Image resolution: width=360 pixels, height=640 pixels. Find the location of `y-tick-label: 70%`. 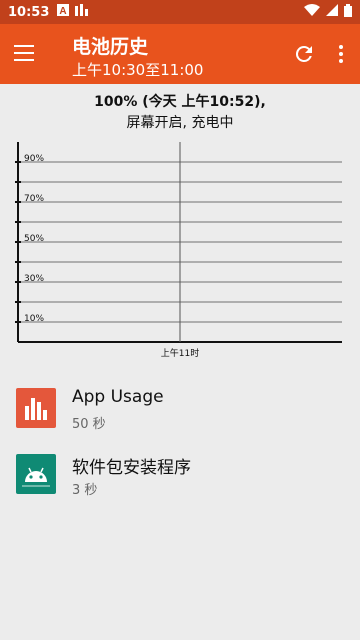

y-tick-label: 70% is located at coordinates (34, 199).